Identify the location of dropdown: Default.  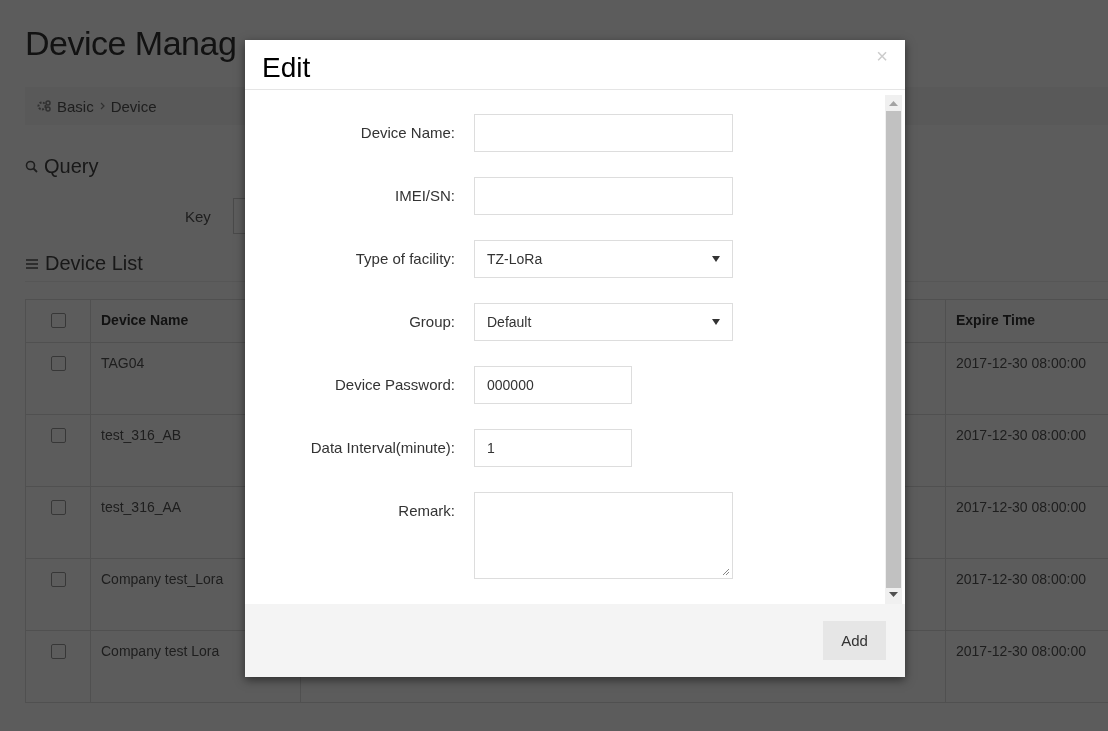
(603, 322).